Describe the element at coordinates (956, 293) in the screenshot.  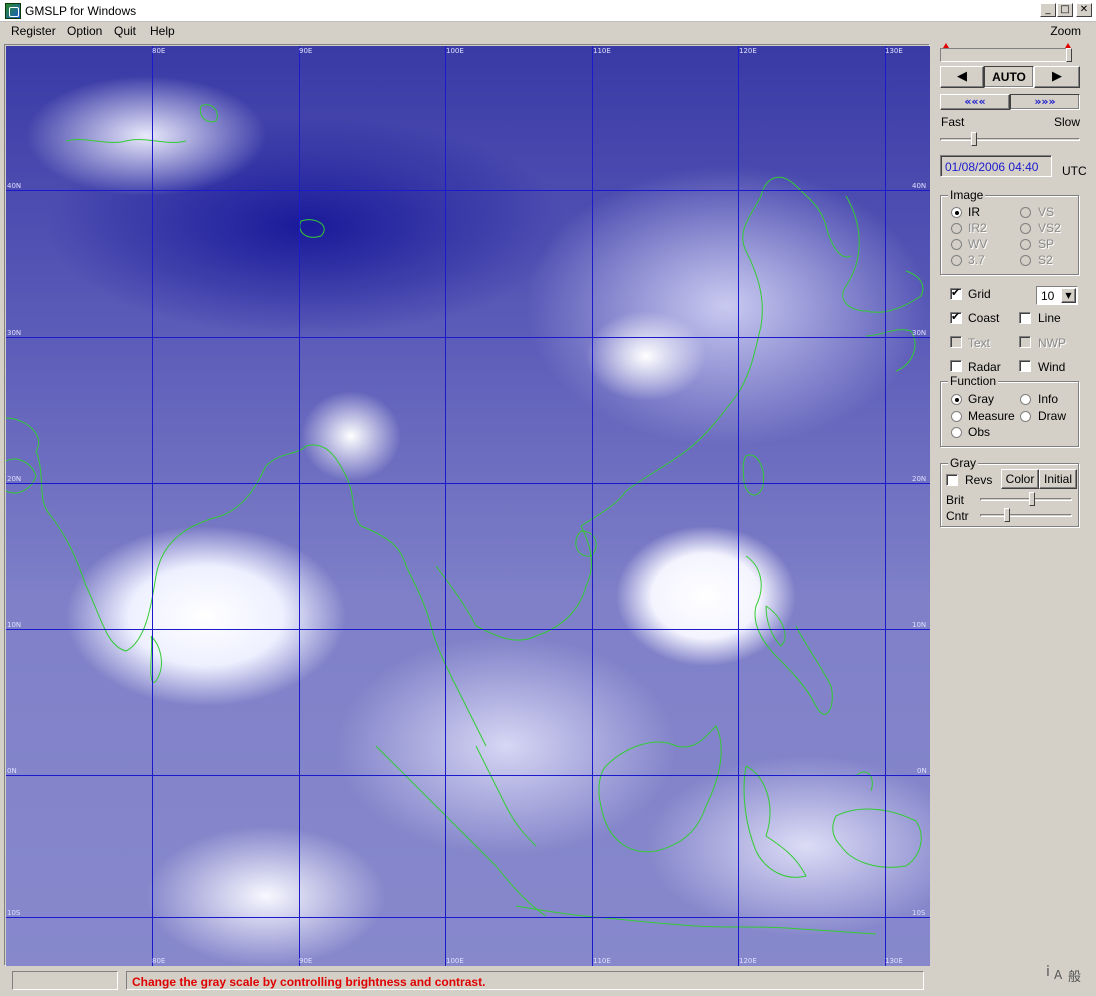
I see `grid-checkbox: ✔` at that location.